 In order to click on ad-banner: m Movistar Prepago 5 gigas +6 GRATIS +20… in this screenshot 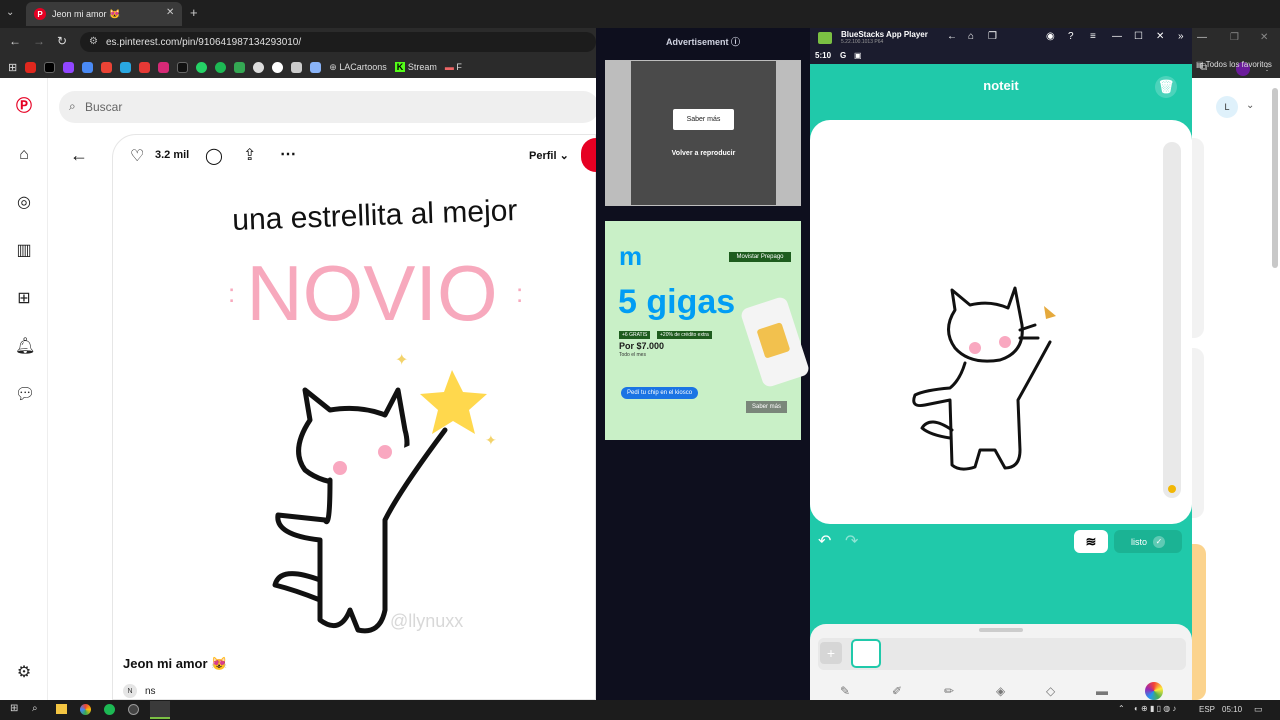, I will do `click(708, 330)`.